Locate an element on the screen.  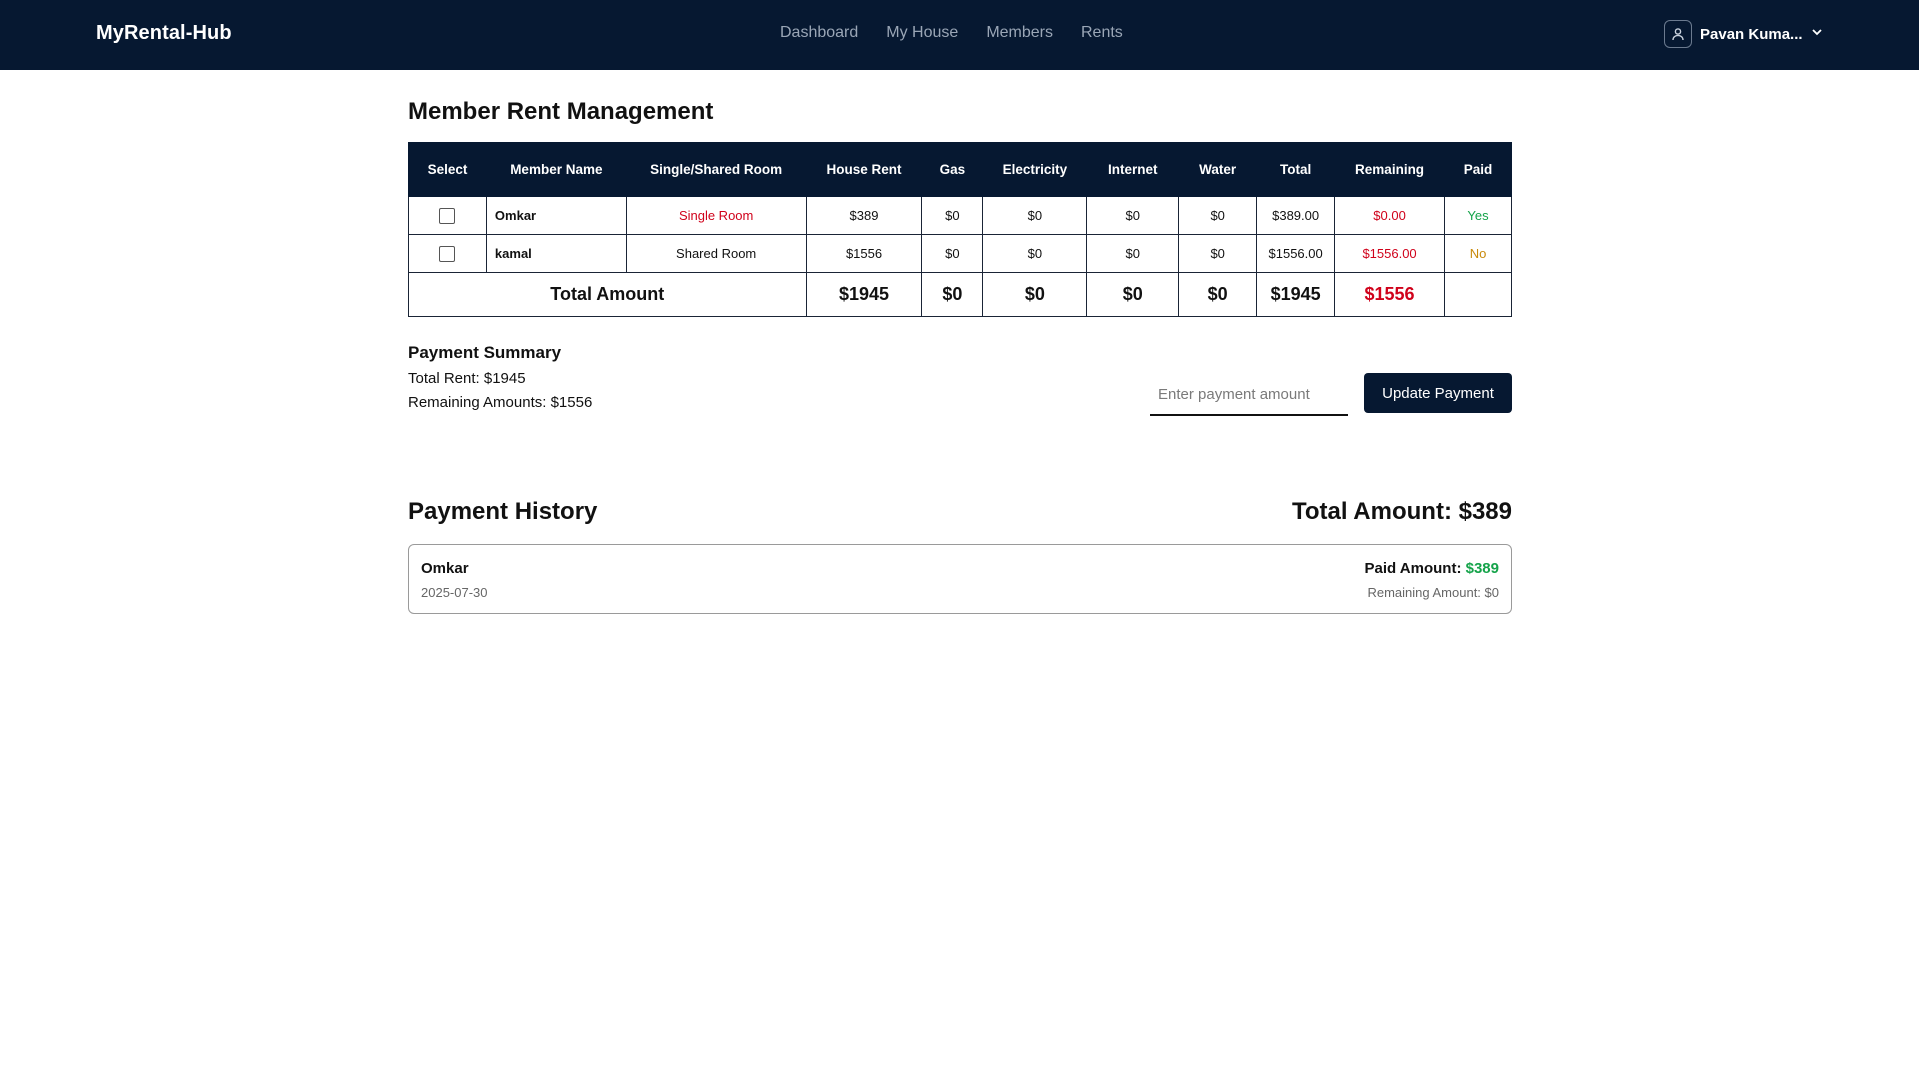
total-electricity: $0 is located at coordinates (1035, 294).